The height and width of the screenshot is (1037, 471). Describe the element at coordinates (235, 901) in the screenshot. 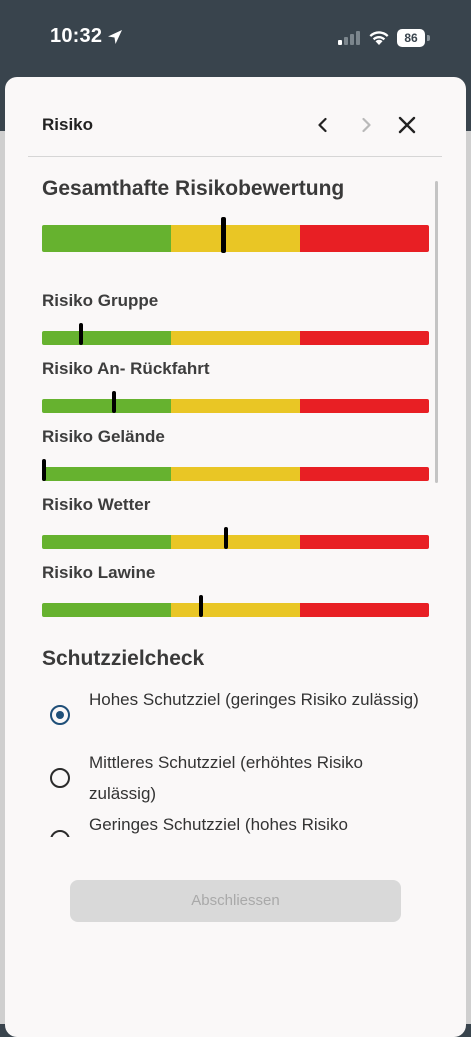

I see `abschliessen-button: Abschliessen` at that location.